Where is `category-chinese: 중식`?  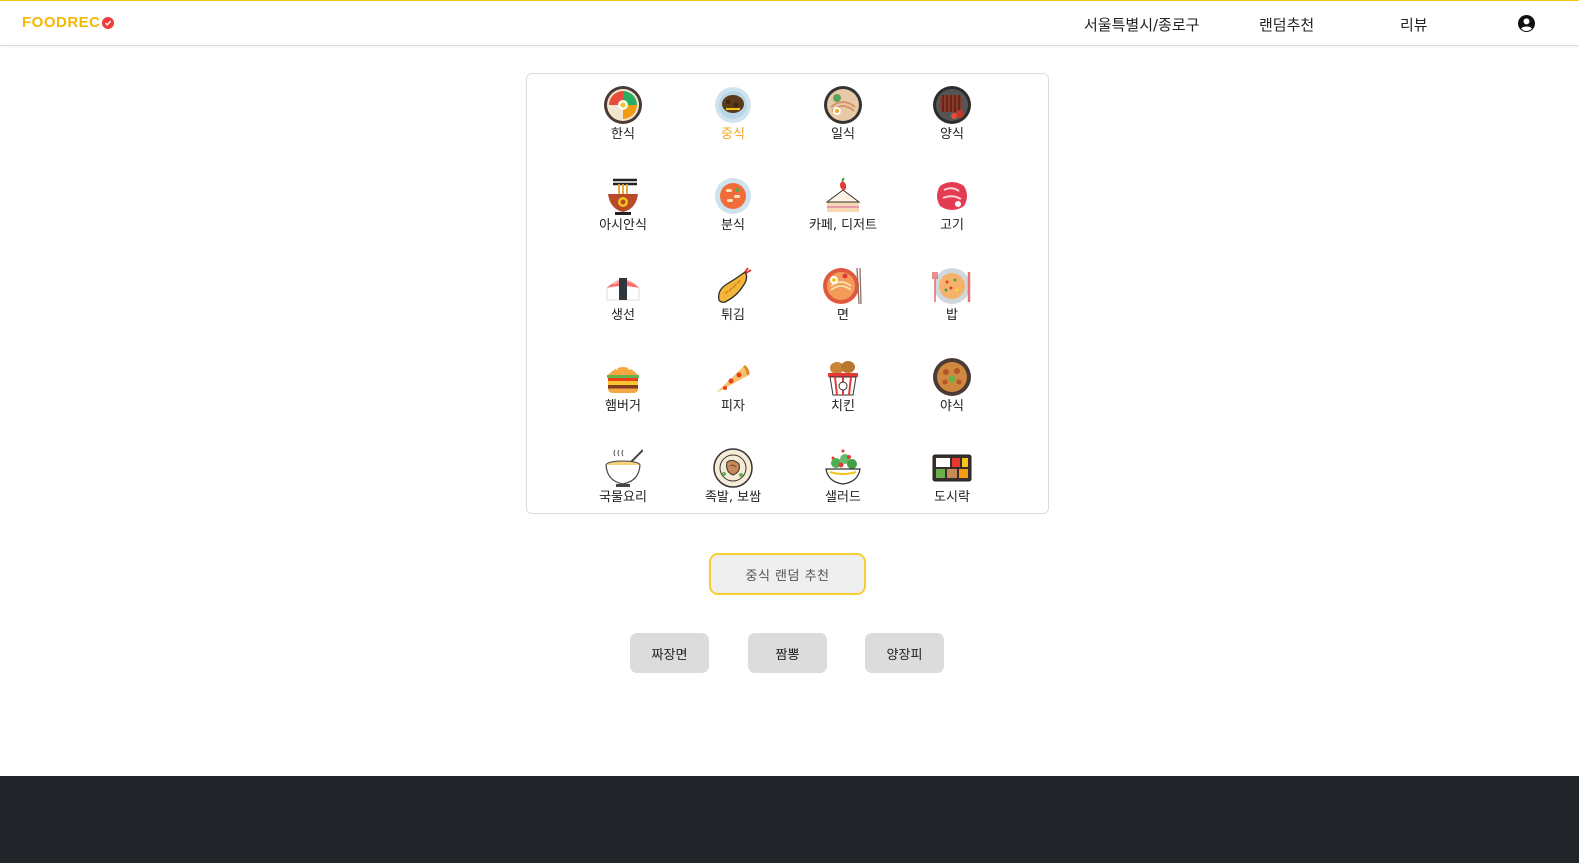
category-chinese: 중식 is located at coordinates (733, 120).